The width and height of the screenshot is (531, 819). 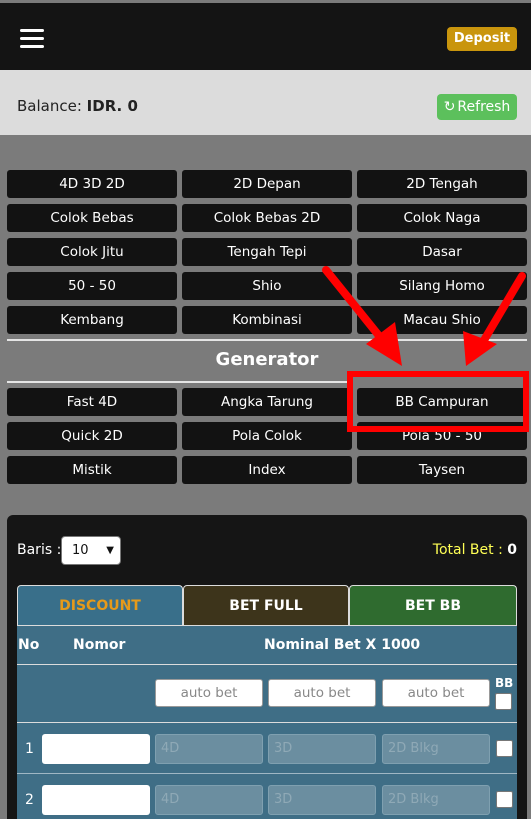 I want to click on balance-label: Balance:, so click(x=49, y=106).